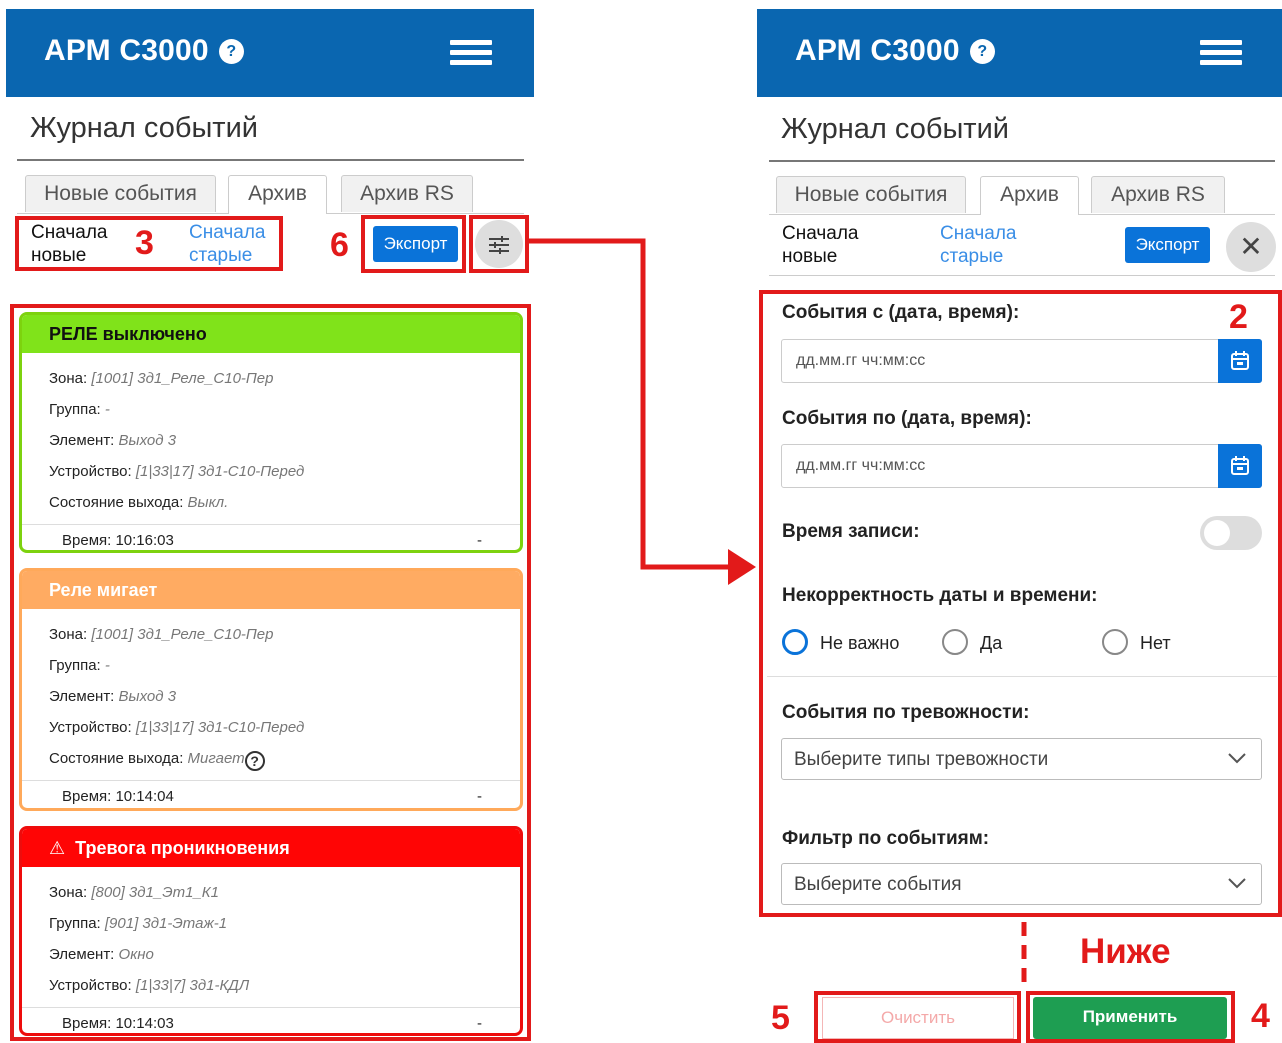 The image size is (1282, 1043). What do you see at coordinates (57, 848) in the screenshot?
I see `warning-icon: ⚠` at bounding box center [57, 848].